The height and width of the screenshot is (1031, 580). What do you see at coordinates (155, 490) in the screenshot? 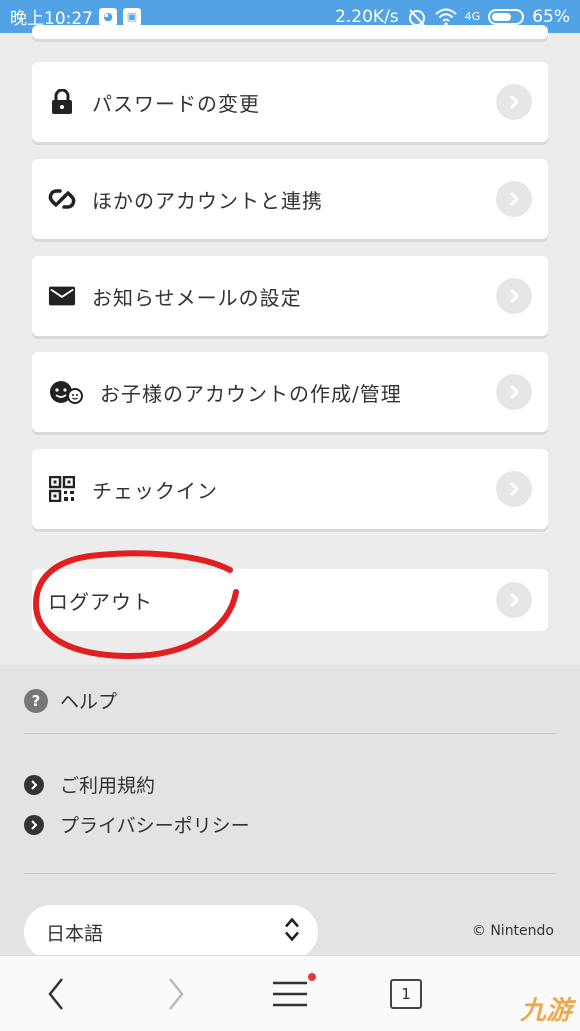
I see `menu-item-label: チェックイン` at bounding box center [155, 490].